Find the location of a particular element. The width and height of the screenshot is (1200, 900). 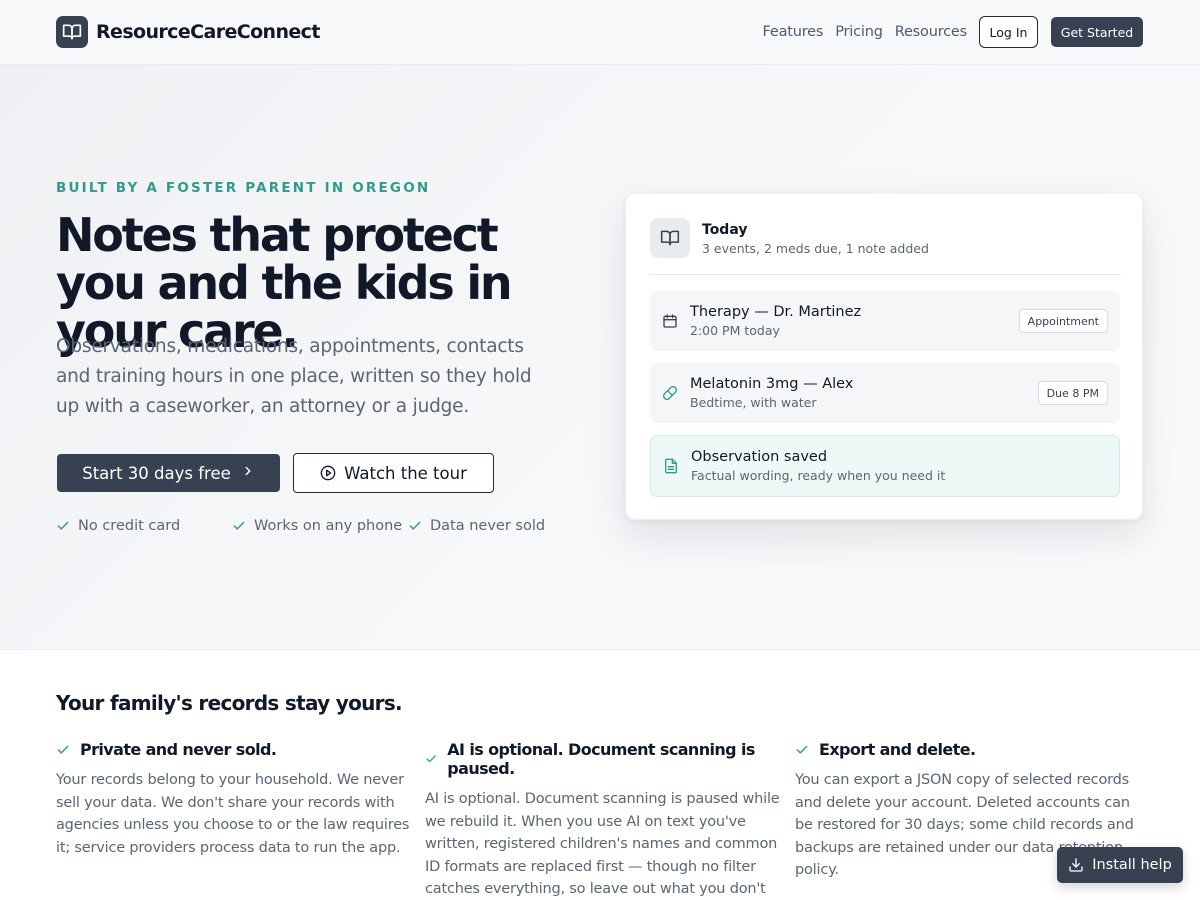

open-book-icon is located at coordinates (670, 238).